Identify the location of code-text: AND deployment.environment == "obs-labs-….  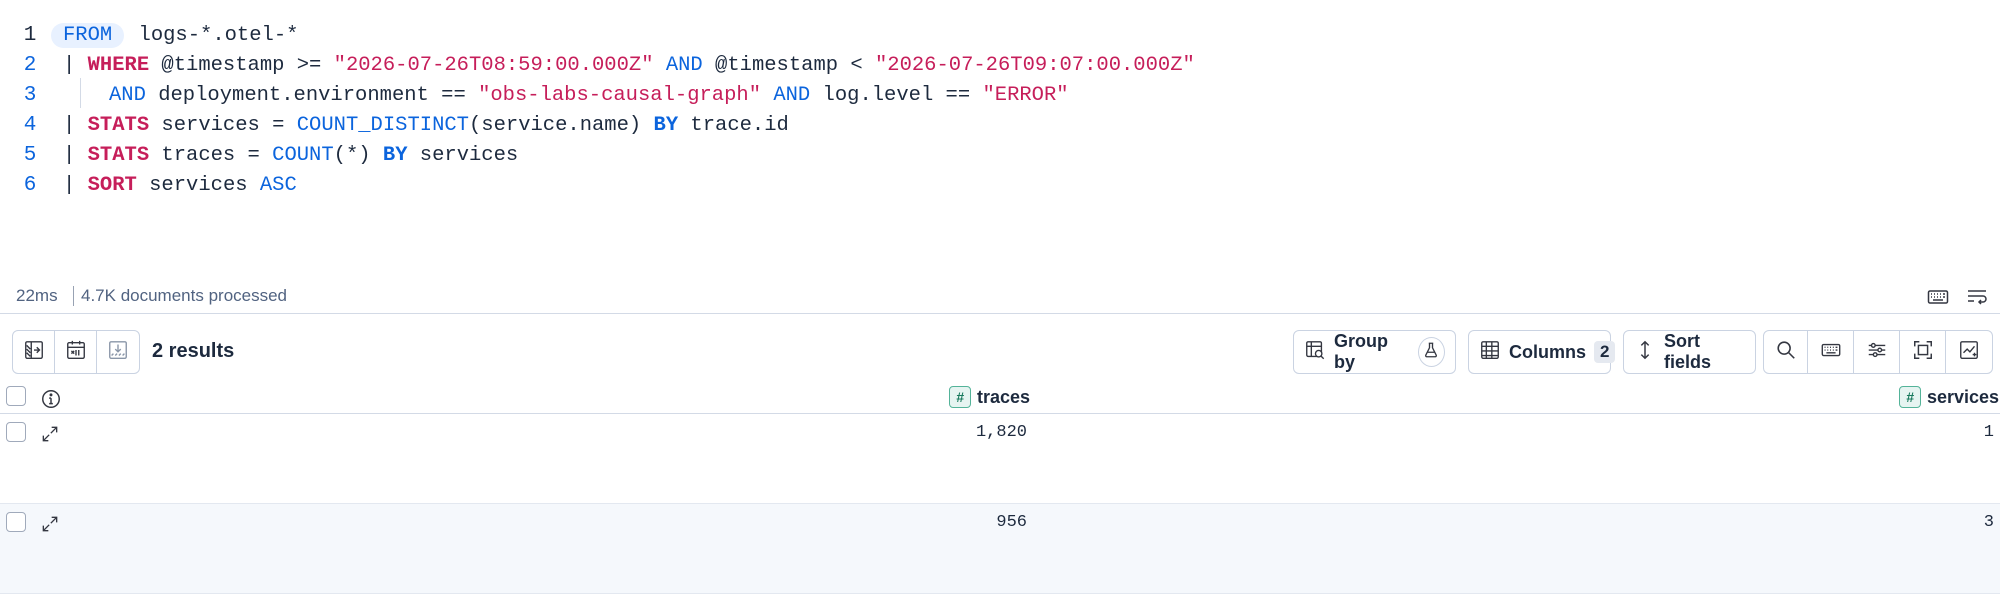
(577, 95).